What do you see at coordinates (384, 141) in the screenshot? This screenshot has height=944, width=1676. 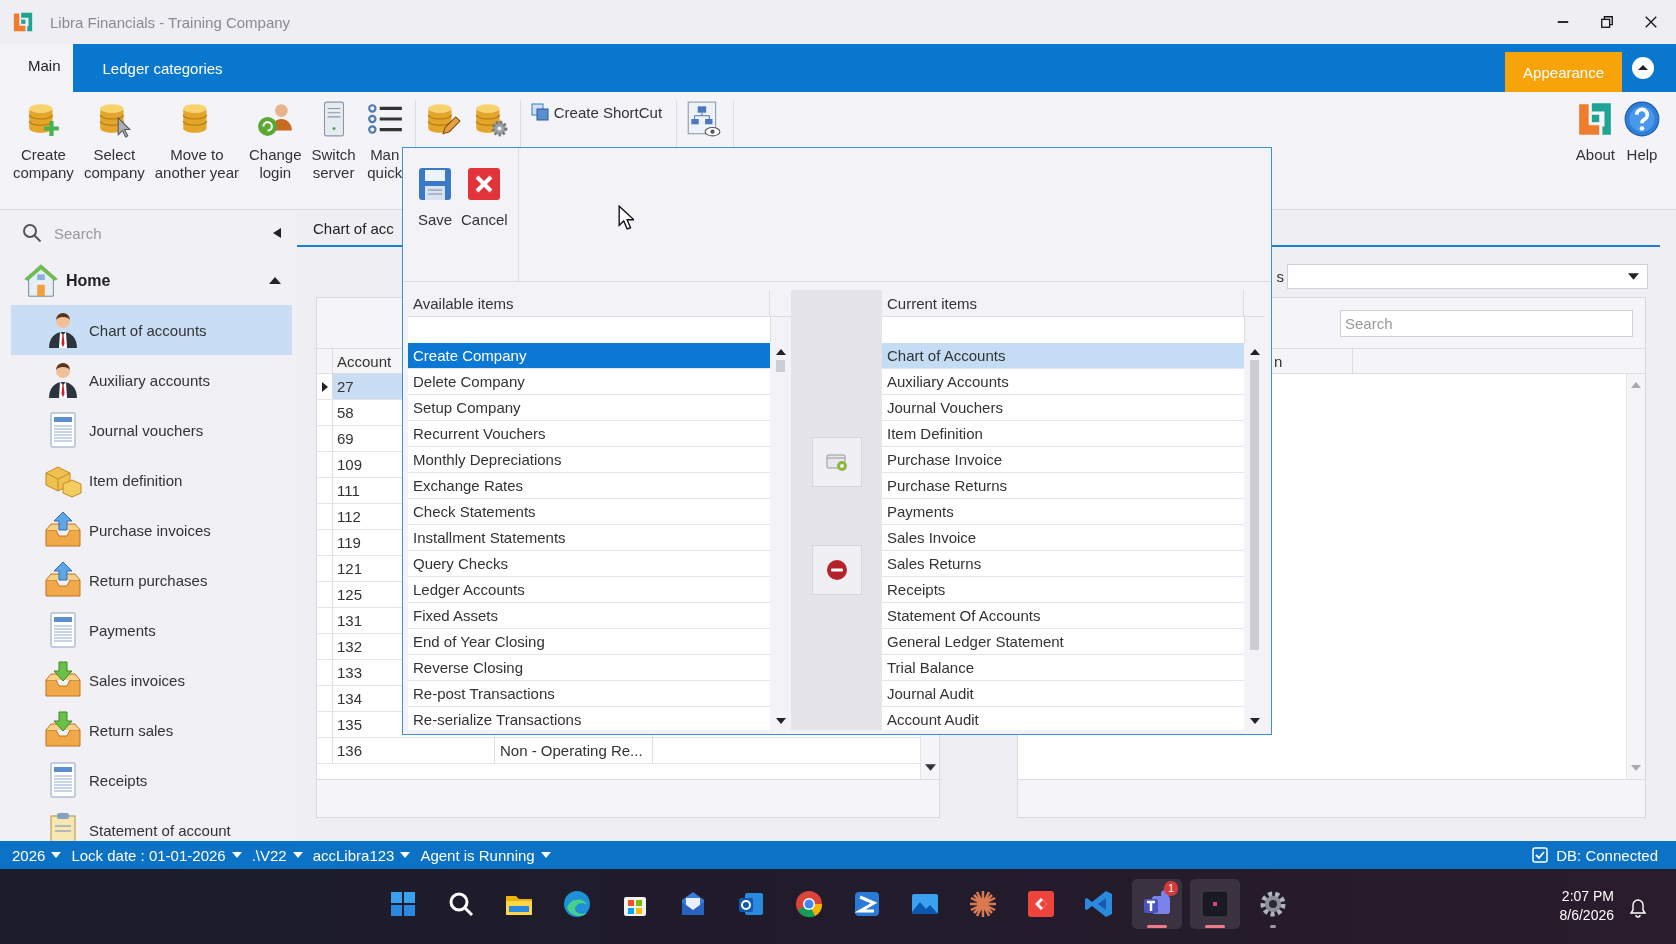 I see `ribbon-button: Man quick` at bounding box center [384, 141].